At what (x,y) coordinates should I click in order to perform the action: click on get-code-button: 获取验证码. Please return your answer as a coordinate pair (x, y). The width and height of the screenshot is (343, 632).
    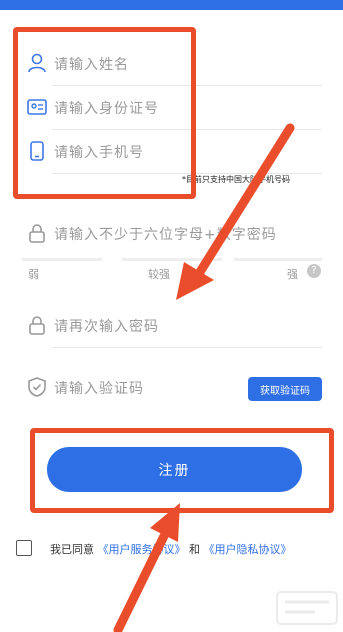
    Looking at the image, I should click on (285, 389).